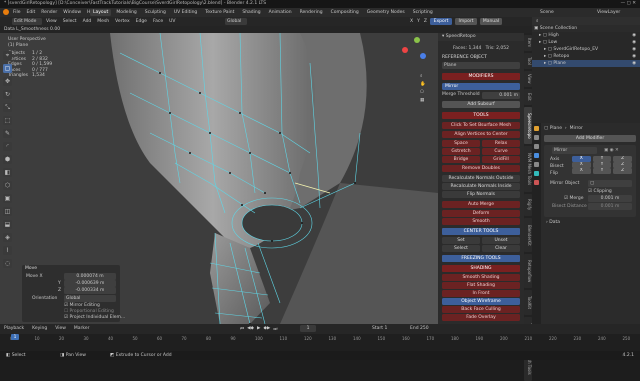  What do you see at coordinates (417, 40) in the screenshot?
I see `gizmo-y-icon` at bounding box center [417, 40].